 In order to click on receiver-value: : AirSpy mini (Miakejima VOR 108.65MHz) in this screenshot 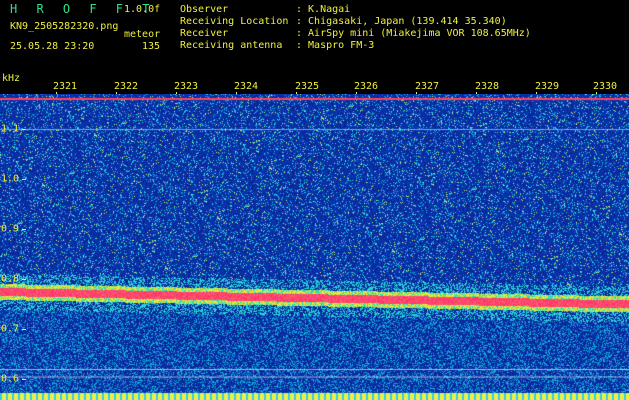, I will do `click(413, 33)`.